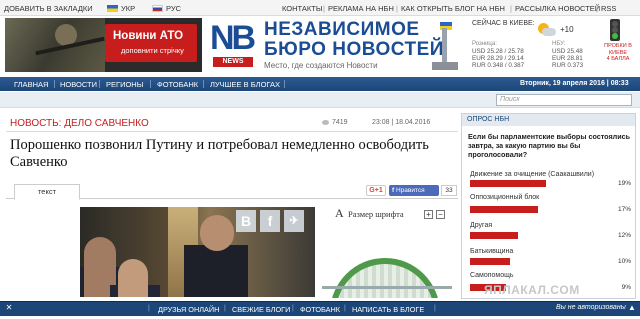  I want to click on nav-item-home: ГЛАВНАЯ, so click(31, 84).